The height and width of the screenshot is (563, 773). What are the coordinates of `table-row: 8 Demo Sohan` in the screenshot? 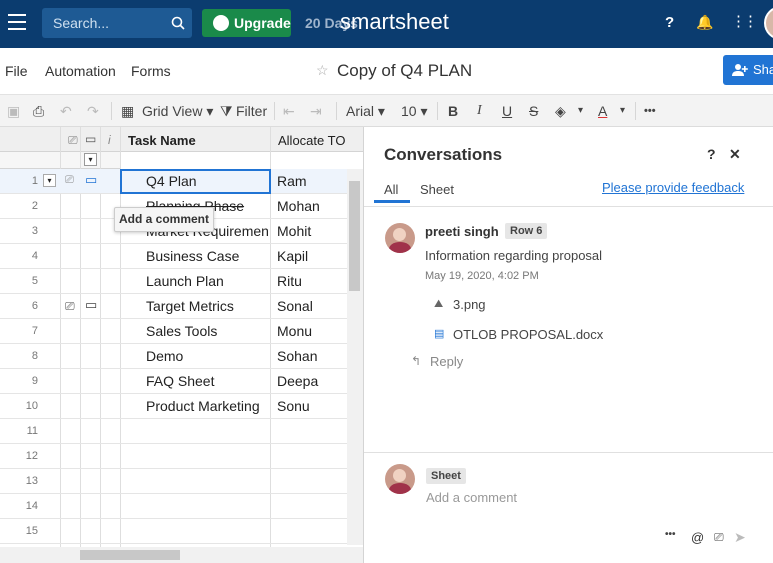 It's located at (181, 356).